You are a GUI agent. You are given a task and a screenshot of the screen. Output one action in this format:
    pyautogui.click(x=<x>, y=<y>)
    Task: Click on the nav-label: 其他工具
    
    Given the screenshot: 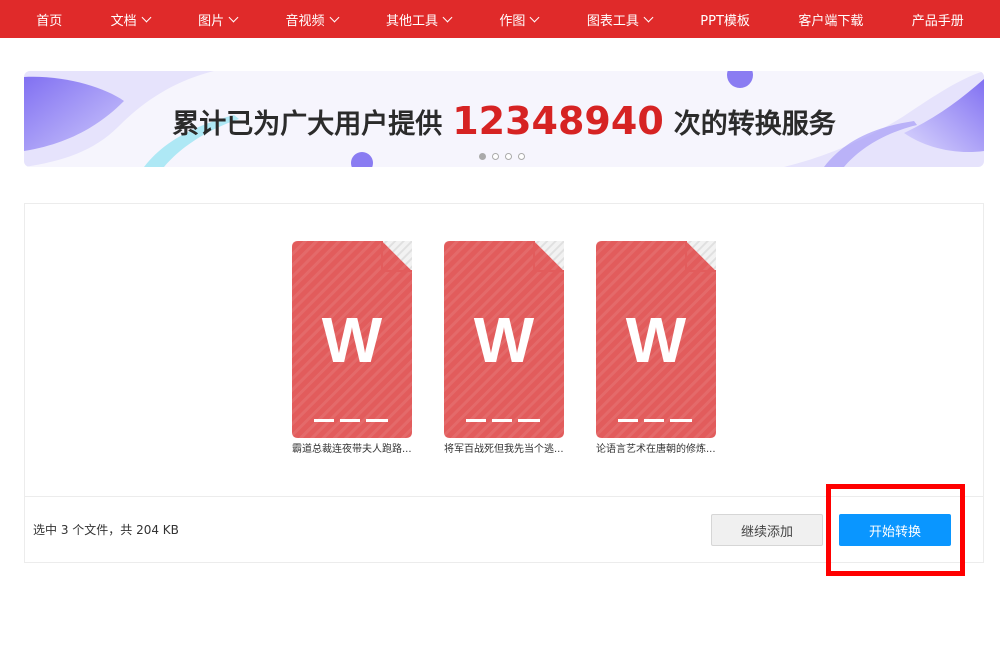 What is the action you would take?
    pyautogui.click(x=411, y=21)
    